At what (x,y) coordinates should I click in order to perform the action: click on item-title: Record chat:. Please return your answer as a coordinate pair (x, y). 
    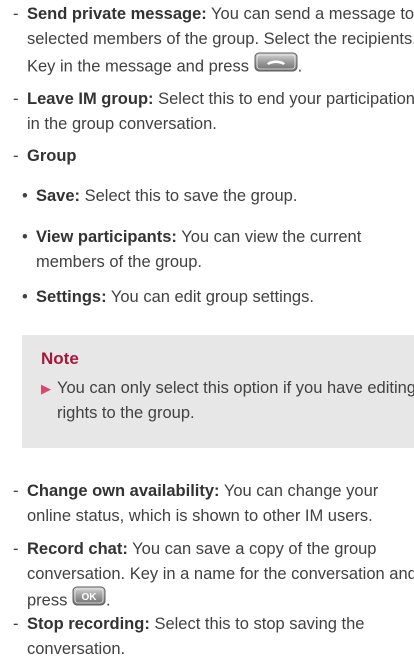
    Looking at the image, I should click on (77, 549).